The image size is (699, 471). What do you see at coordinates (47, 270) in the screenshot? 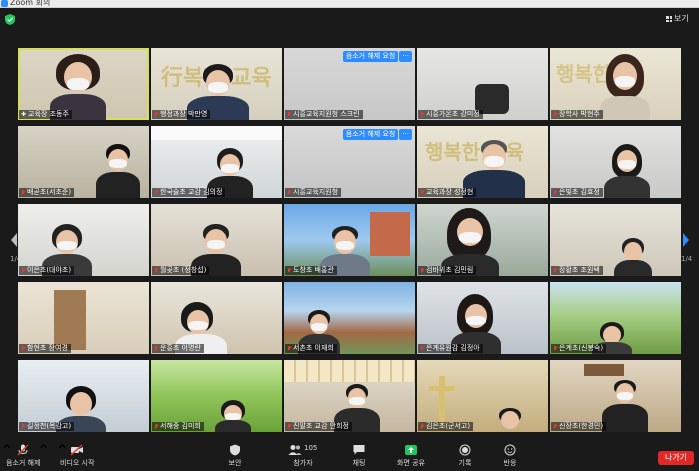
I see `participant-name-label: 이은초(대야초)` at bounding box center [47, 270].